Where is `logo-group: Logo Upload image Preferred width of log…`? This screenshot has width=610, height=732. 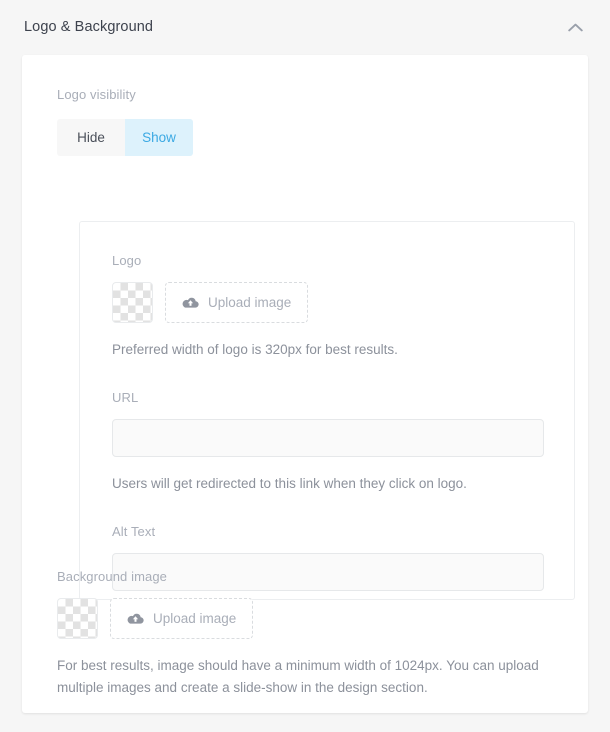
logo-group: Logo Upload image Preferred width of log… is located at coordinates (328, 307).